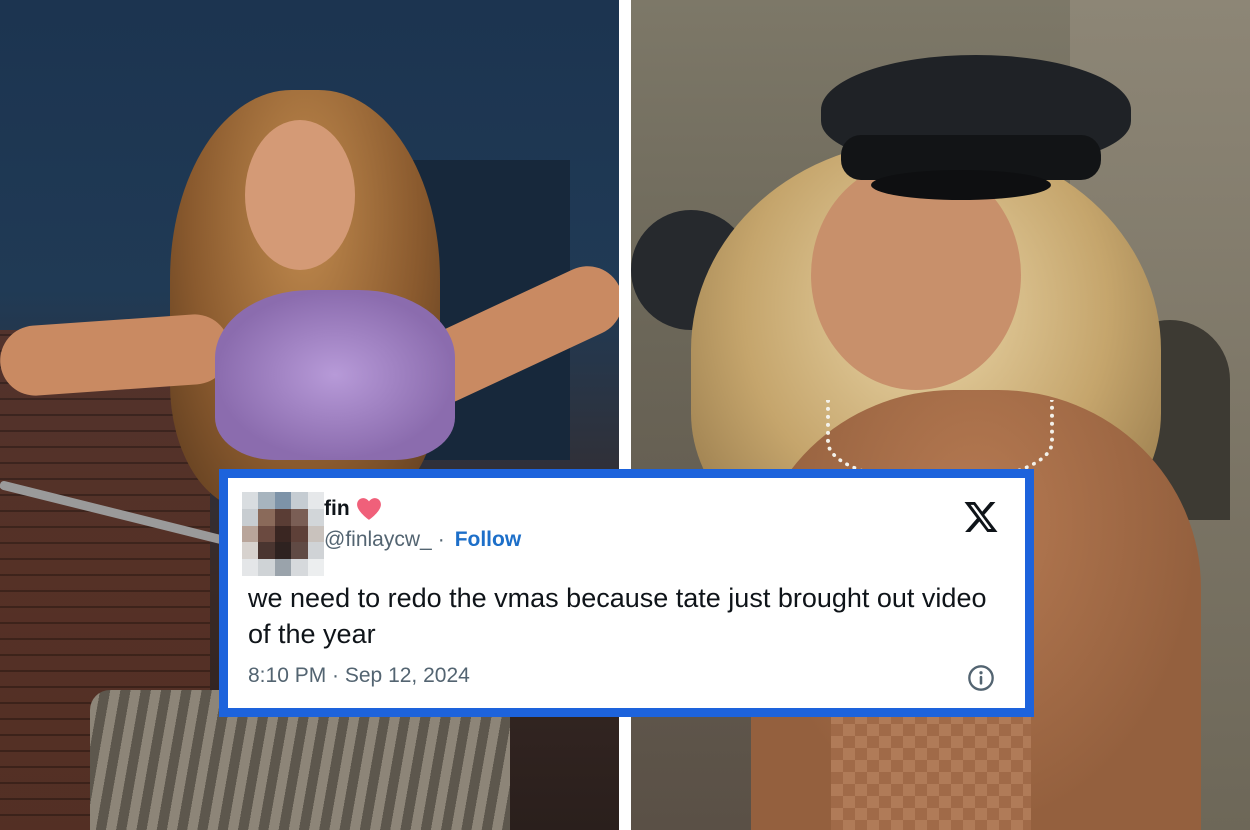 This screenshot has width=1250, height=830. What do you see at coordinates (961, 185) in the screenshot?
I see `captain-hat-brim` at bounding box center [961, 185].